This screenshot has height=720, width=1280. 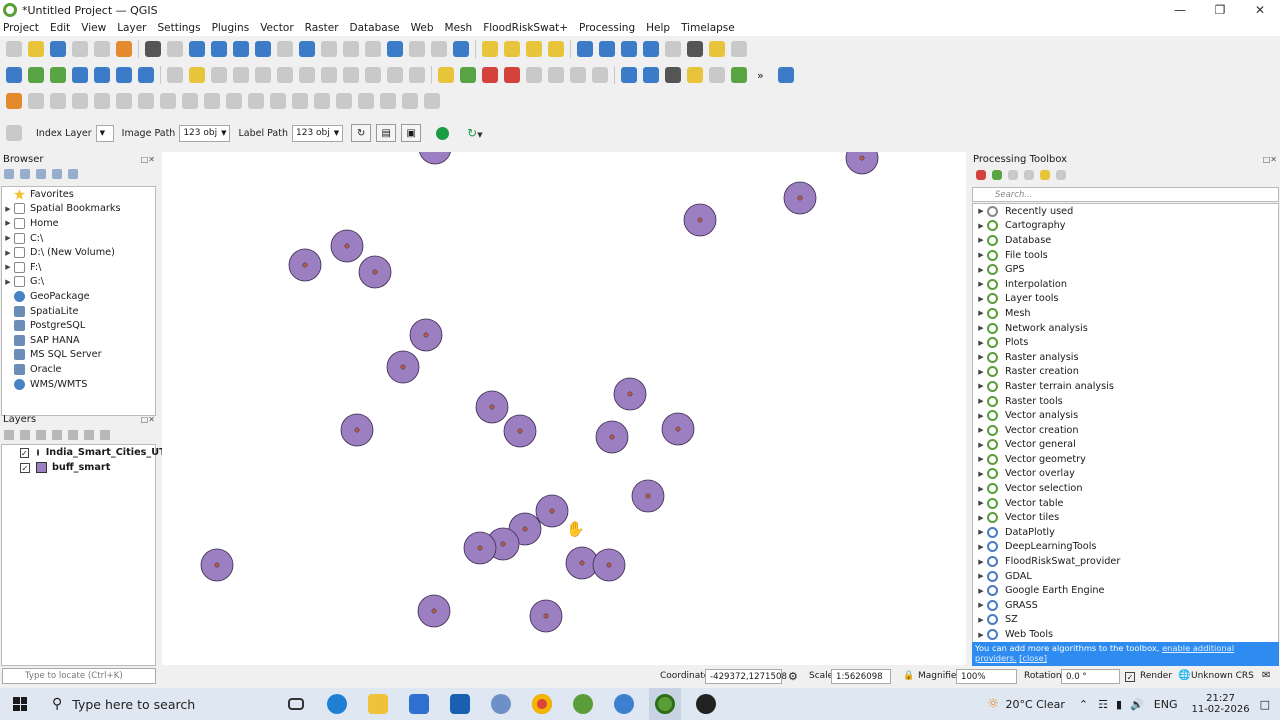 I want to click on pan-to-selection-icon, so click(x=175, y=49).